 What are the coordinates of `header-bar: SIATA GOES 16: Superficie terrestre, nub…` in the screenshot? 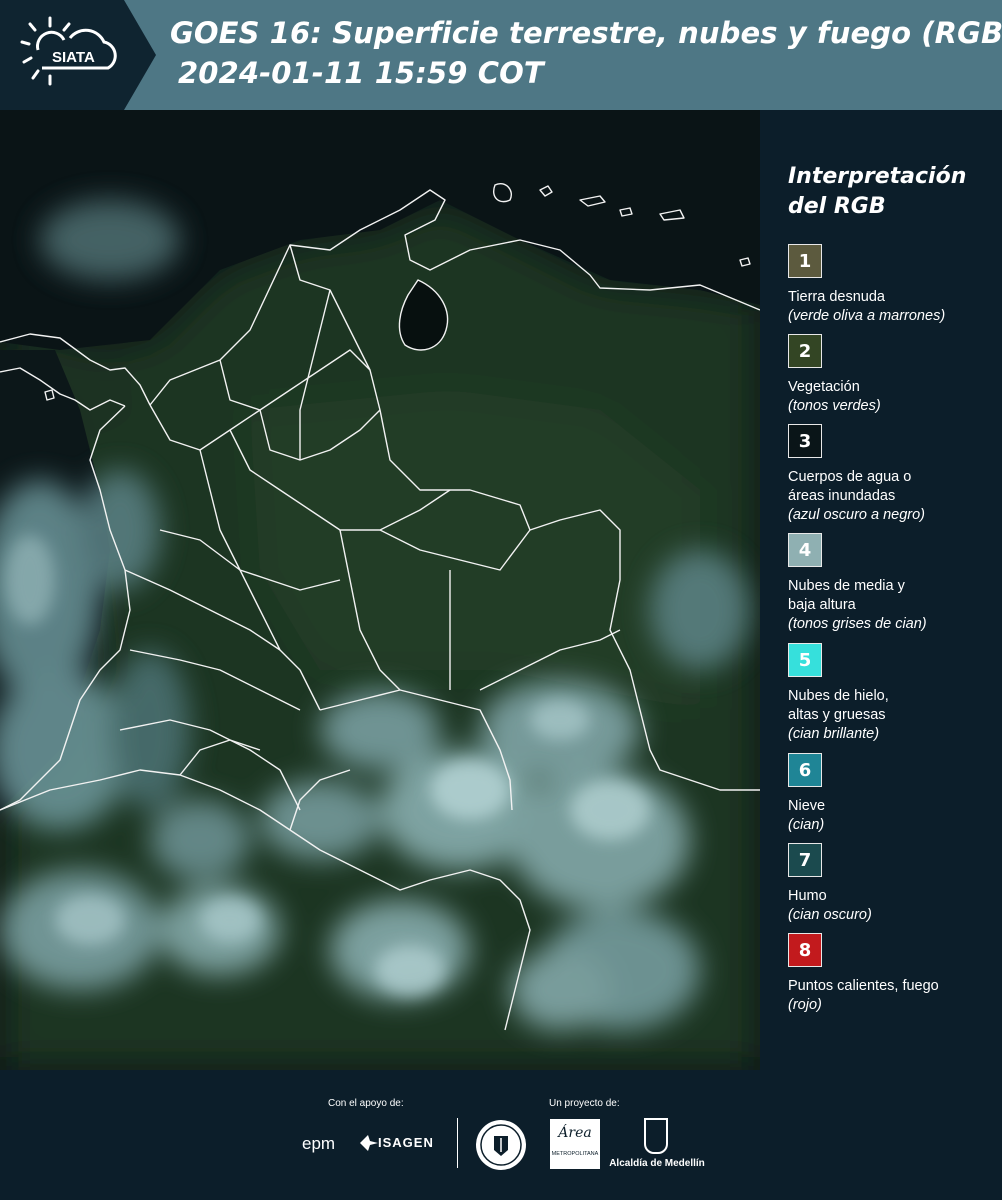 It's located at (501, 55).